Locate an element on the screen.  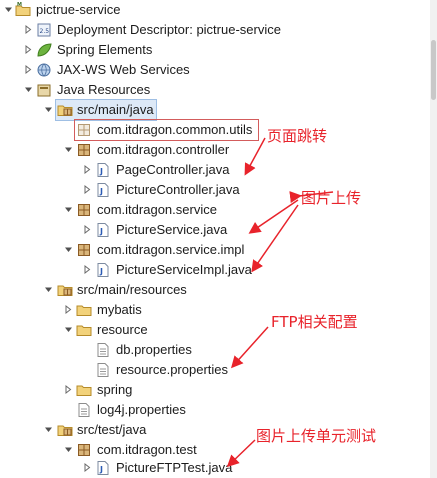
tree-label-src-test-java: src/test/java is located at coordinates (112, 429).